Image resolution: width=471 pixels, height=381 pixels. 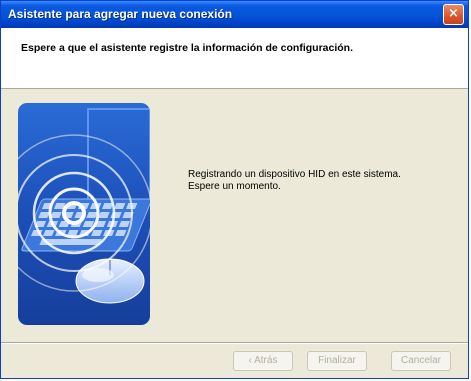 What do you see at coordinates (263, 361) in the screenshot?
I see `back-button: ‹ Atrás` at bounding box center [263, 361].